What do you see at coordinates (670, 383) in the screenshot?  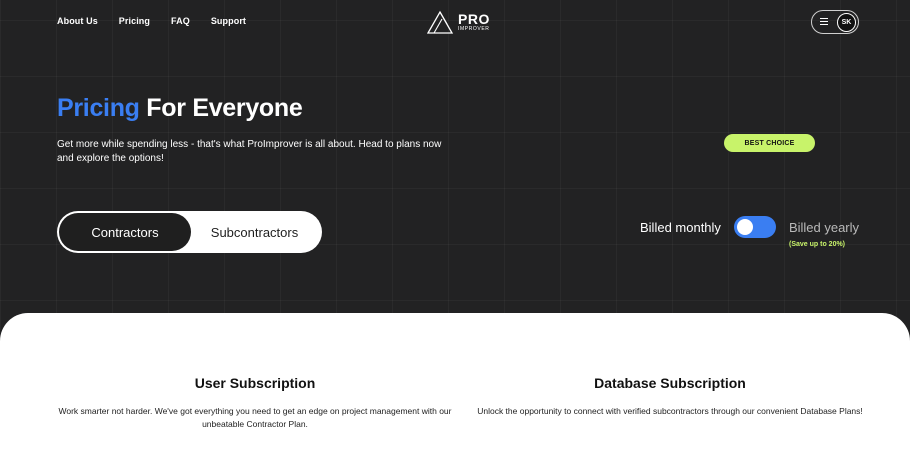 I see `plan-title: Database Subscription` at bounding box center [670, 383].